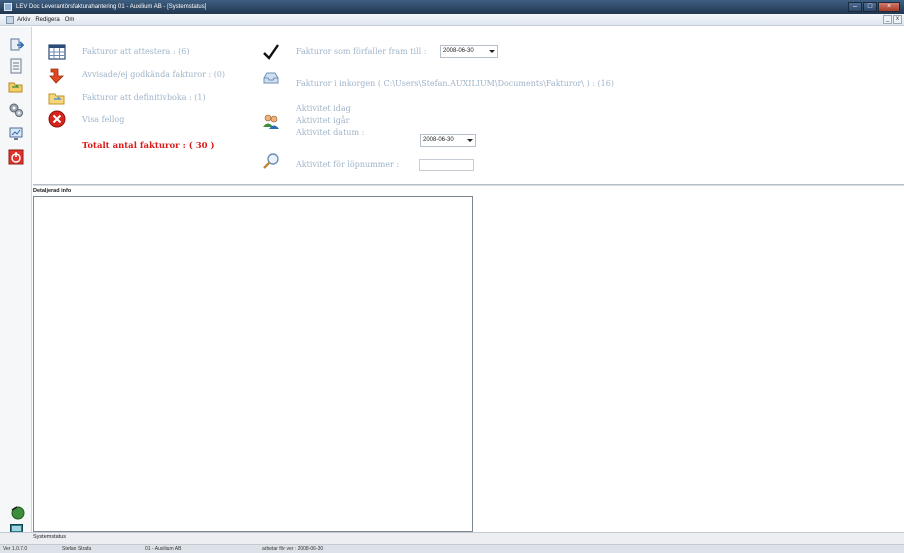 The image size is (904, 553). What do you see at coordinates (148, 146) in the screenshot?
I see `total-invoices-label: Totalt antal fakturor : ( 30 )` at bounding box center [148, 146].